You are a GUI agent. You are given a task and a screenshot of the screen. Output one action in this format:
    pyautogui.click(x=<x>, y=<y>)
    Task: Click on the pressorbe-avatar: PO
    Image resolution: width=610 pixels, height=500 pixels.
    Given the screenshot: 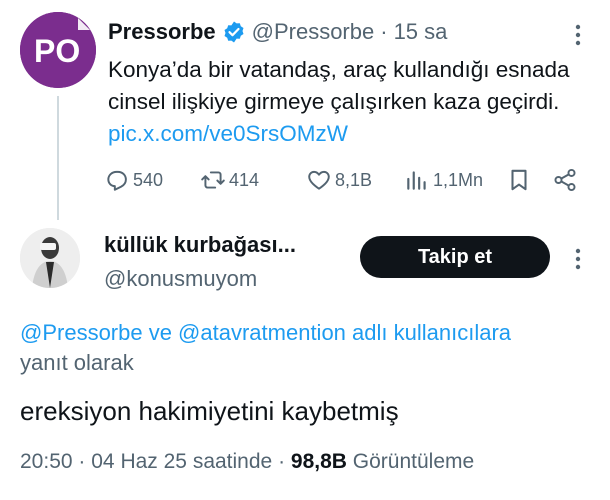 What is the action you would take?
    pyautogui.click(x=58, y=50)
    